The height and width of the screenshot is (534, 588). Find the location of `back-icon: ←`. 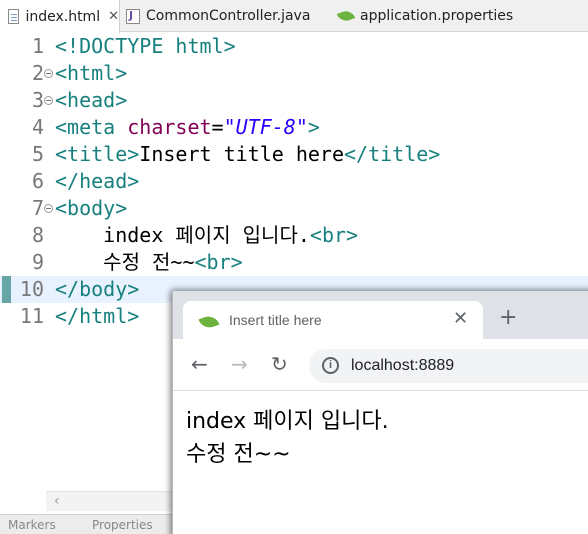

back-icon: ← is located at coordinates (199, 364).